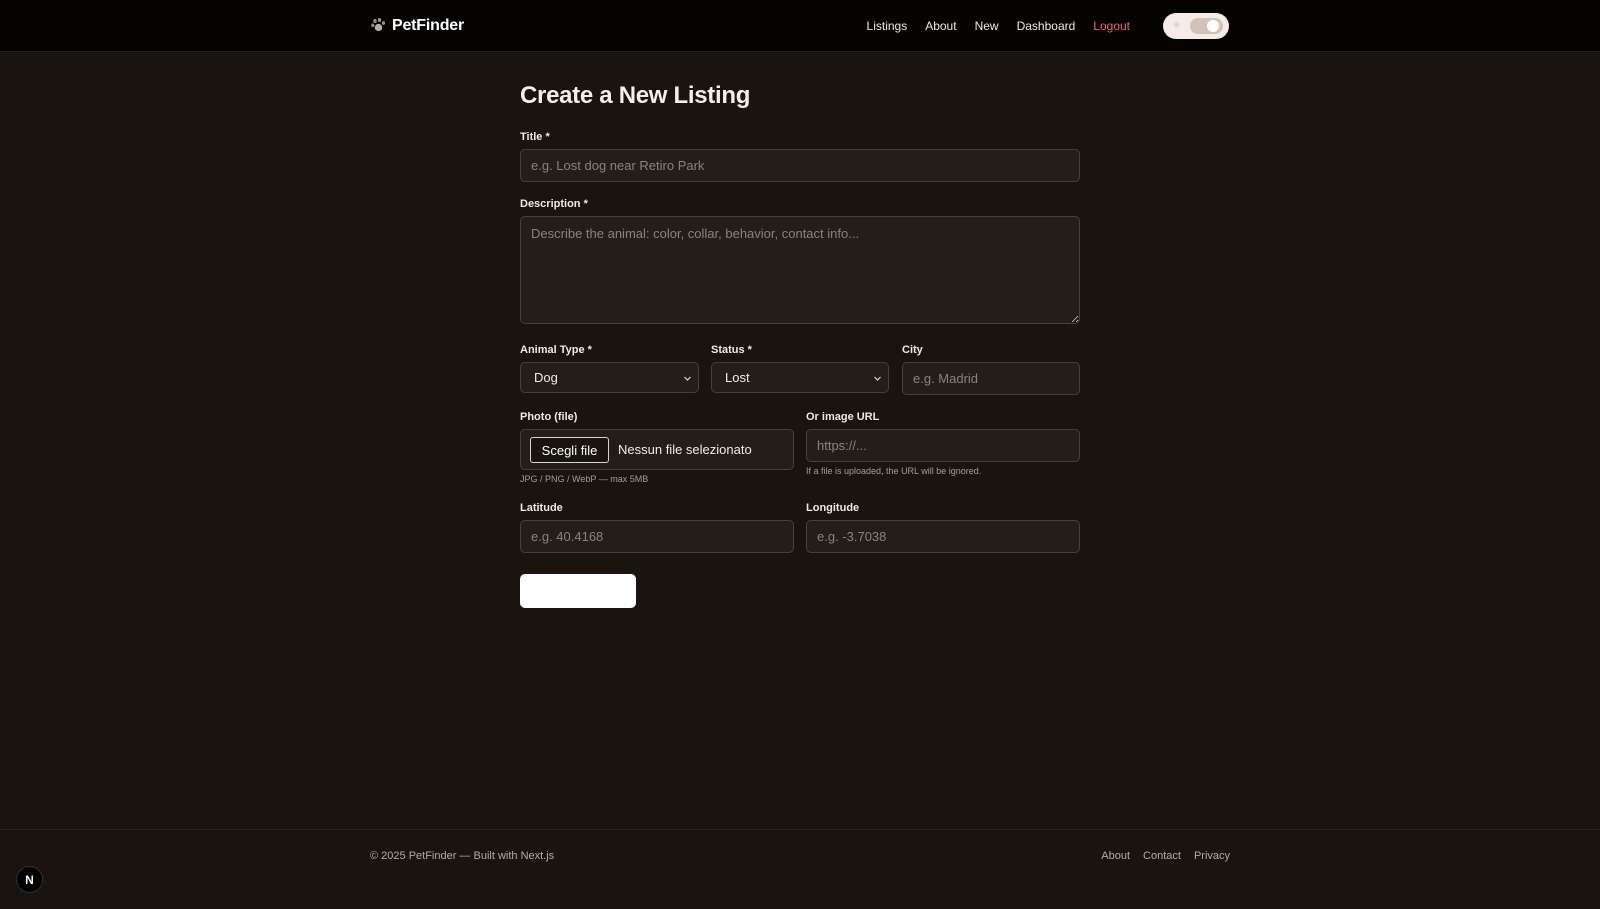 The image size is (1600, 909). I want to click on status-select: Lost, so click(800, 377).